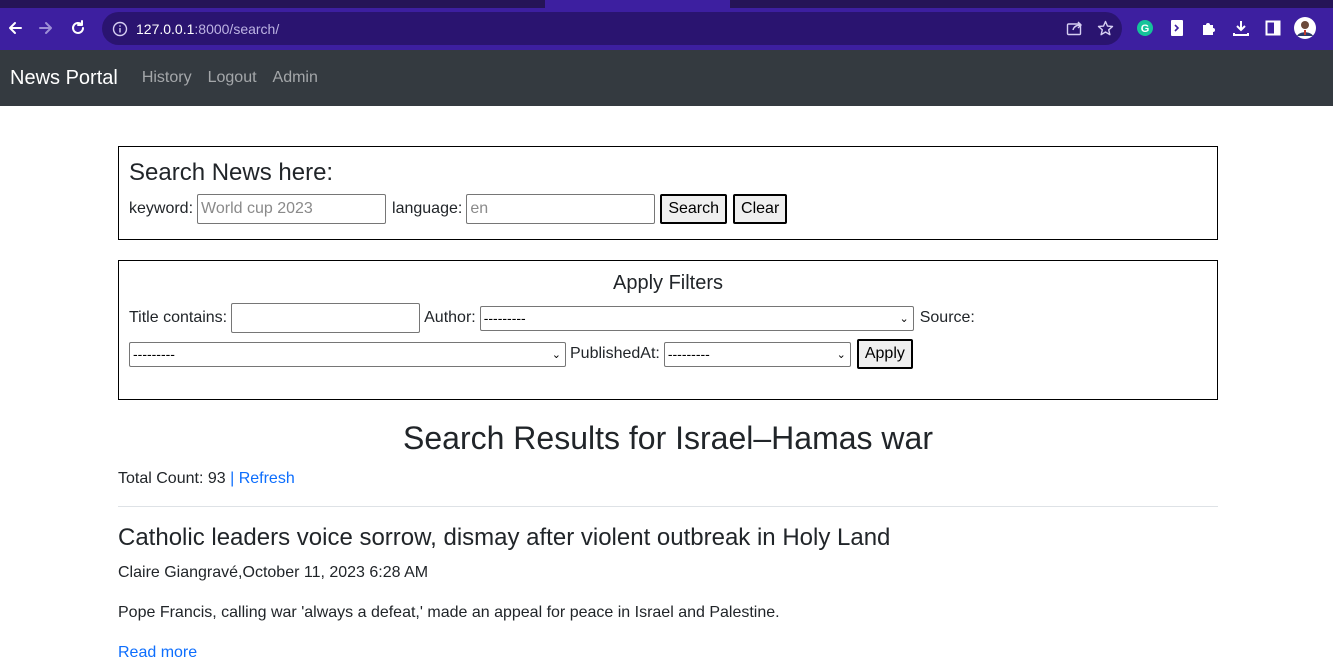 The width and height of the screenshot is (1333, 670). What do you see at coordinates (688, 353) in the screenshot?
I see `published-at-selected-value: ---------` at bounding box center [688, 353].